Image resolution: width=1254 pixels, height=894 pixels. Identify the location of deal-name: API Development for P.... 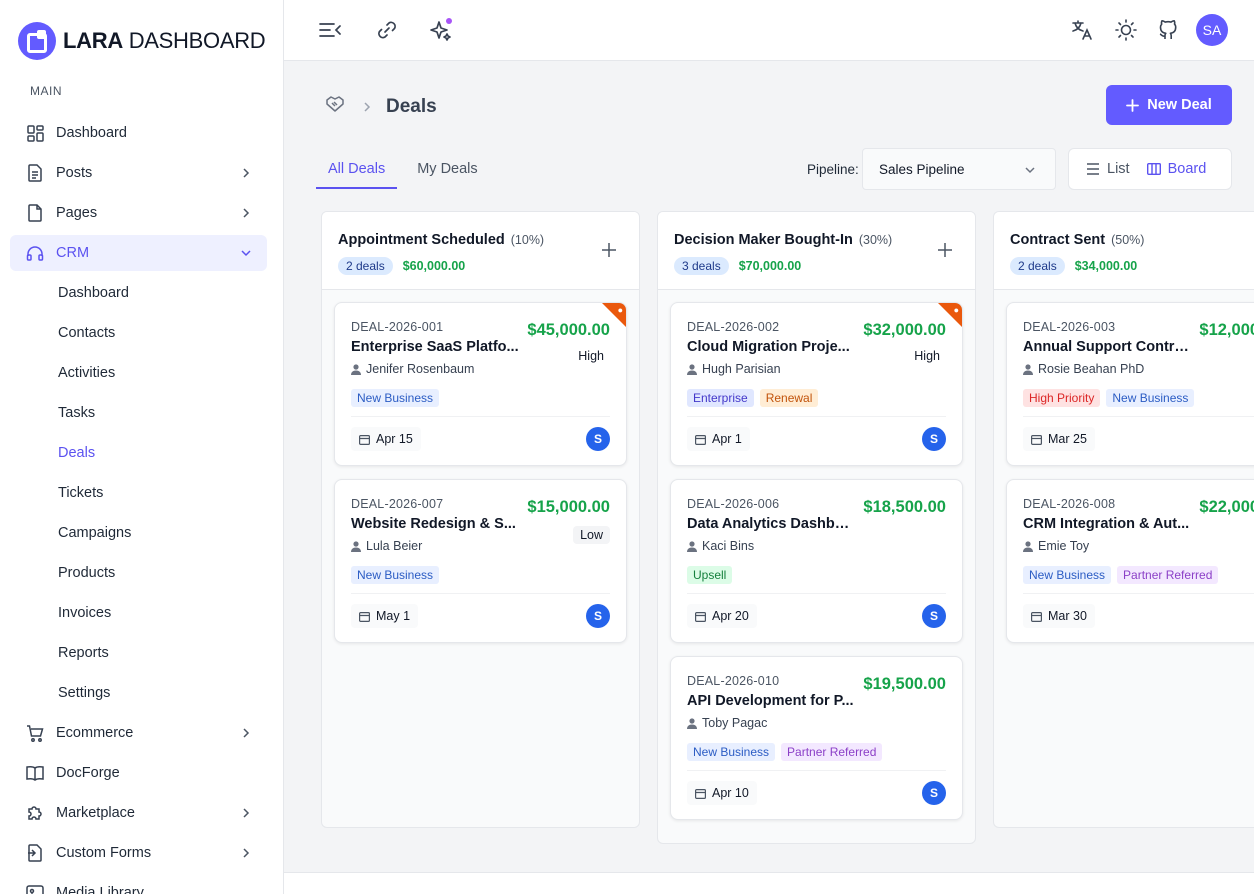
(771, 701).